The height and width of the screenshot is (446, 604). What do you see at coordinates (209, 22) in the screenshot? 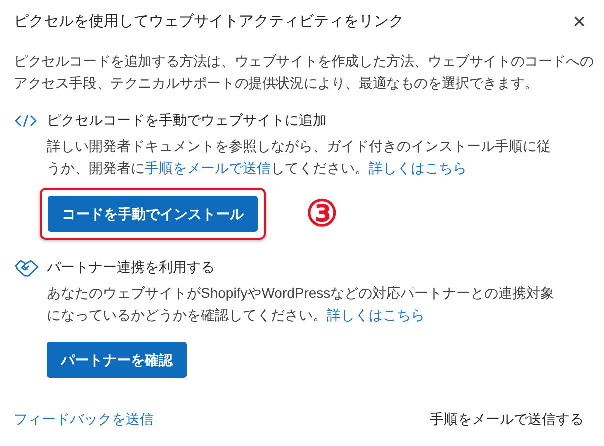
I see `dialog-title: ピクセルを使用してウェブサイトアクティビティをリンク` at bounding box center [209, 22].